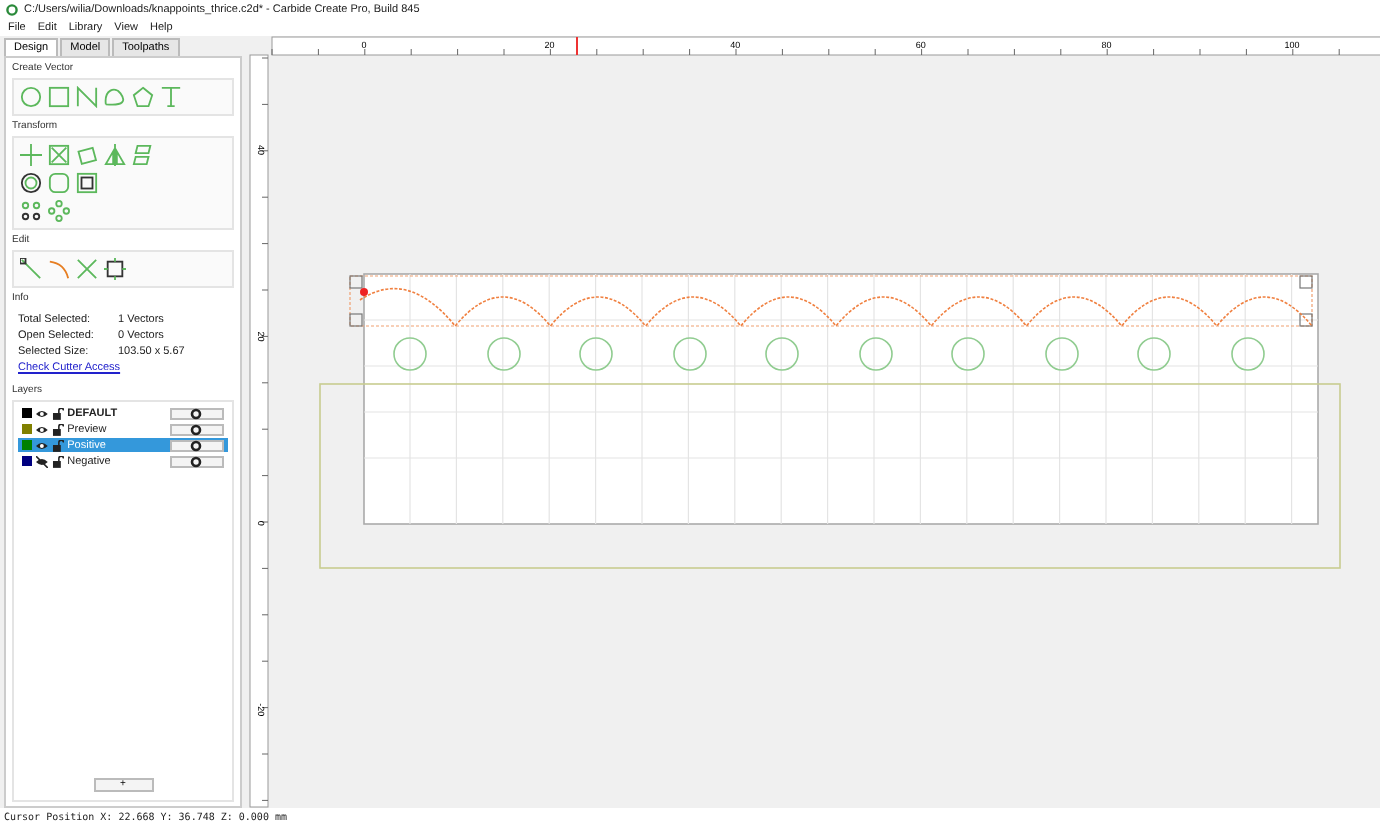 The width and height of the screenshot is (1380, 828). Describe the element at coordinates (87, 183) in the screenshot. I see `align-icon` at that location.